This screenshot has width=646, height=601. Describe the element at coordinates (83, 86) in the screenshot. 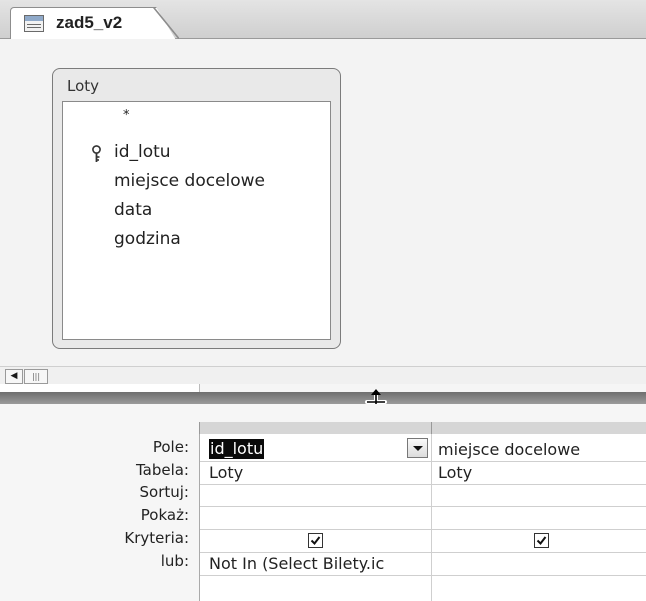

I see `table-box-title: Loty` at that location.